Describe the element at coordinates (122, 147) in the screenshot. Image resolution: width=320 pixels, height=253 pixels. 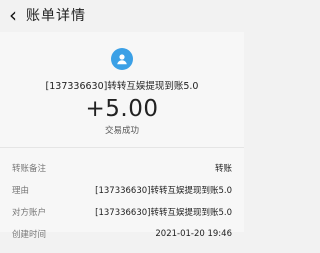
I see `divider` at that location.